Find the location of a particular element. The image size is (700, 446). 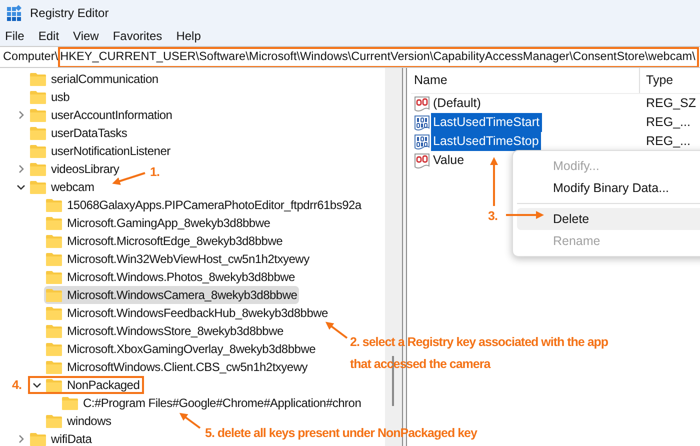

tree-item: C:#Program Files#Google#Chrome#Application#chron is located at coordinates (212, 403).